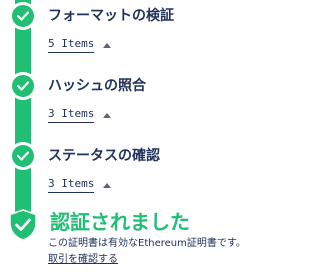  I want to click on confirm-transaction-link: 取引を確認する, so click(83, 260).